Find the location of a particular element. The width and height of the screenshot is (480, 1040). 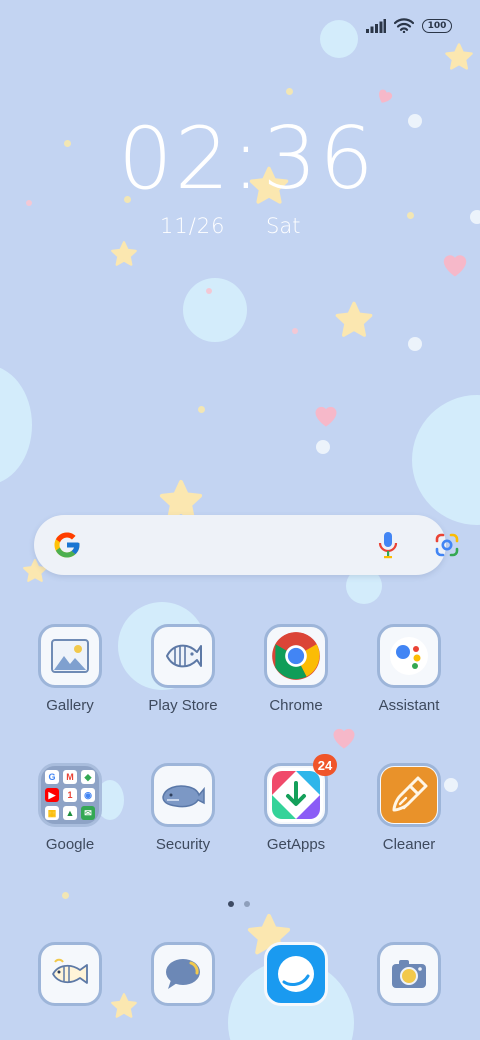

app-label: Gallery is located at coordinates (70, 705).